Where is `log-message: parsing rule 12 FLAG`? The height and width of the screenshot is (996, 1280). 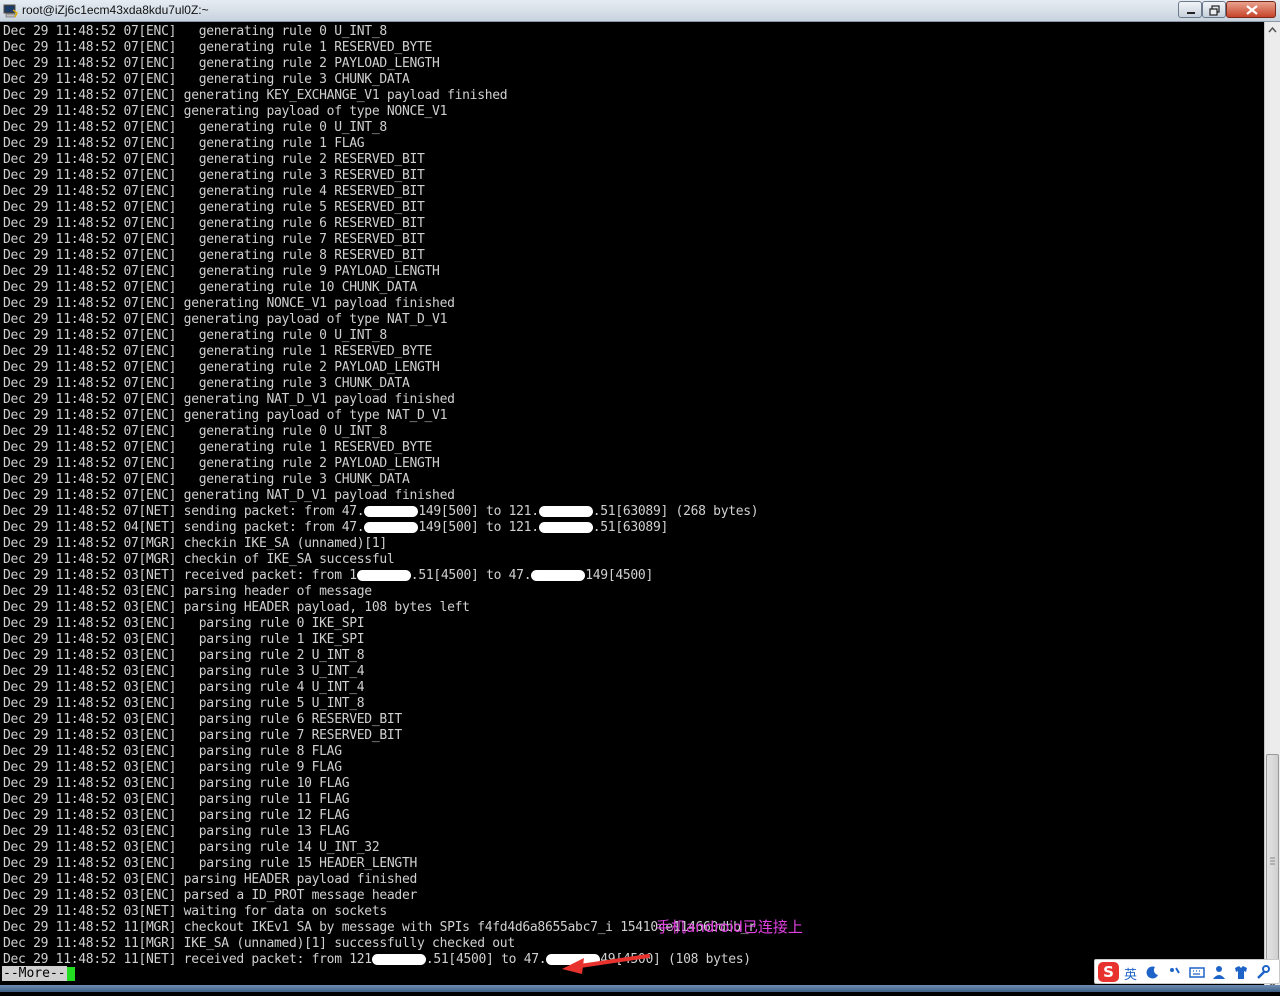
log-message: parsing rule 12 FLAG is located at coordinates (266, 815).